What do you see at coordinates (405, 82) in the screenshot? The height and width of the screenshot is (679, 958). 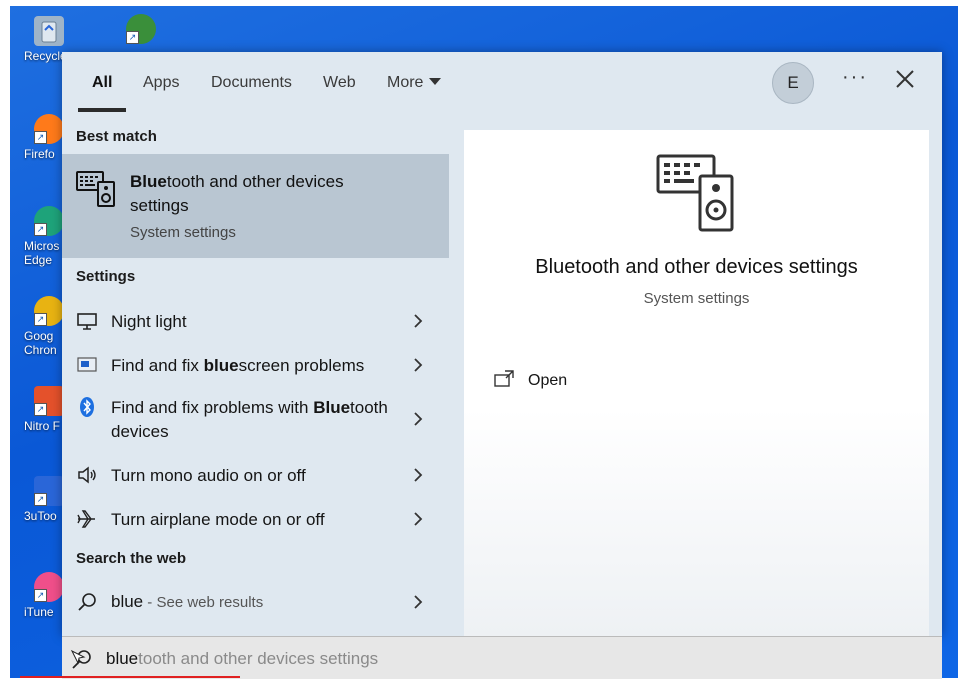 I see `tab-more-label: More` at bounding box center [405, 82].